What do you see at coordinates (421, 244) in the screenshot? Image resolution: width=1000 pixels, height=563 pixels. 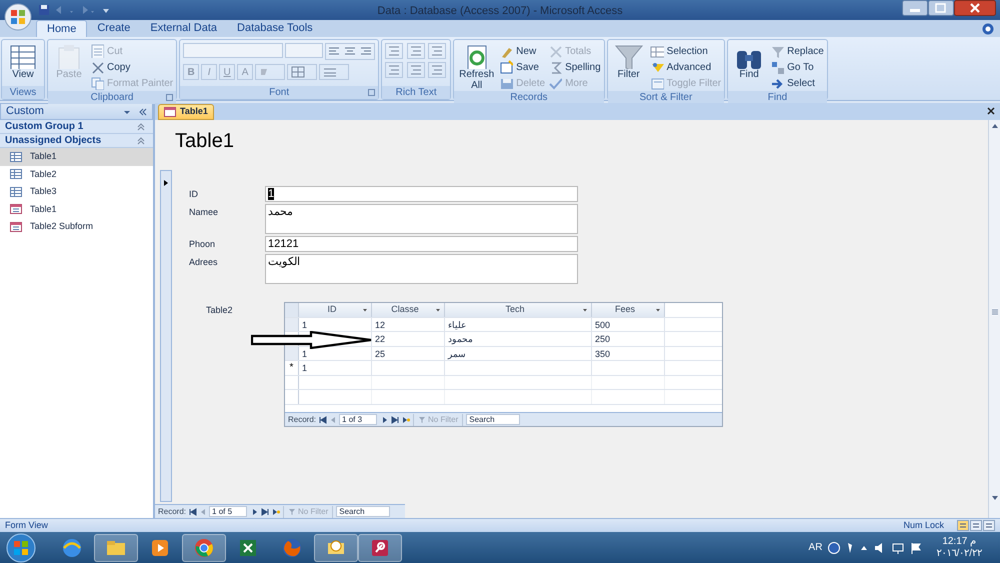 I see `input-field: 12121` at bounding box center [421, 244].